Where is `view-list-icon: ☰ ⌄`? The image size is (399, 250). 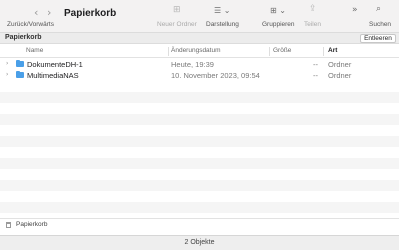 view-list-icon: ☰ ⌄ is located at coordinates (222, 10).